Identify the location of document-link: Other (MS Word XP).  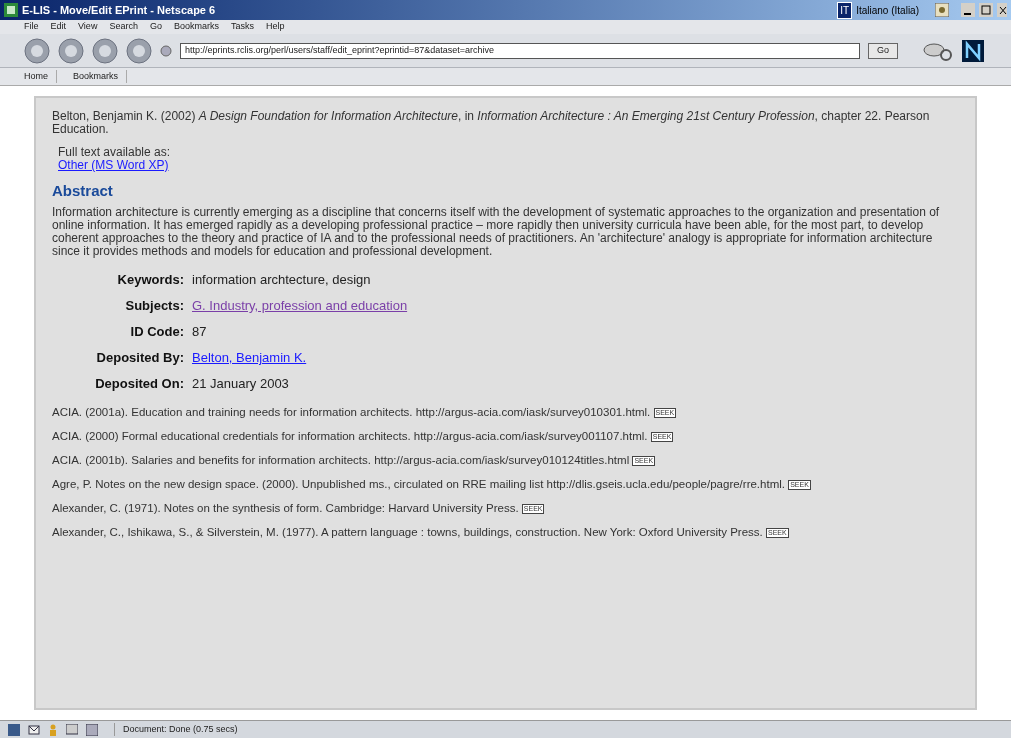
(113, 165).